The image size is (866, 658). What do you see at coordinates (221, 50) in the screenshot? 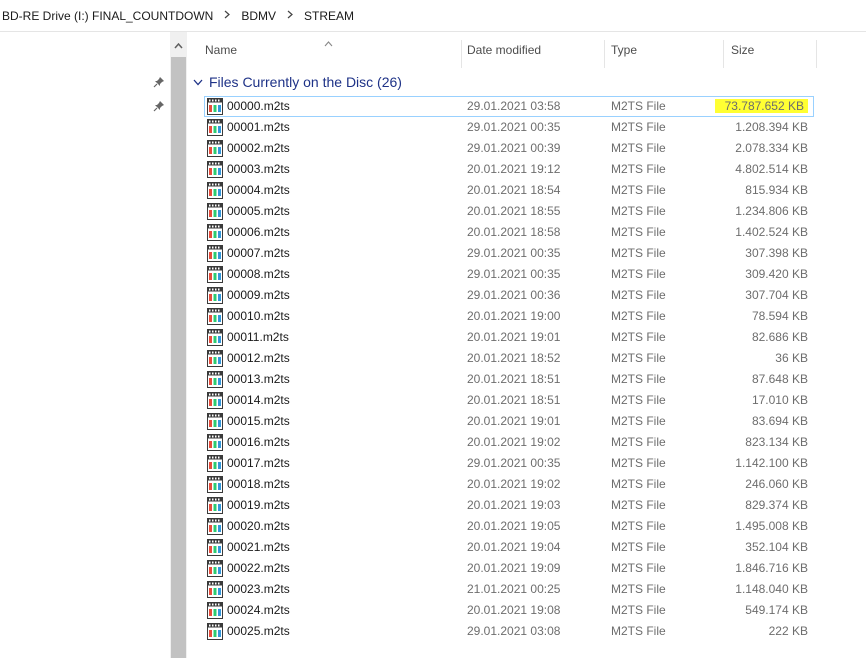
I see `column-header-name: Name` at bounding box center [221, 50].